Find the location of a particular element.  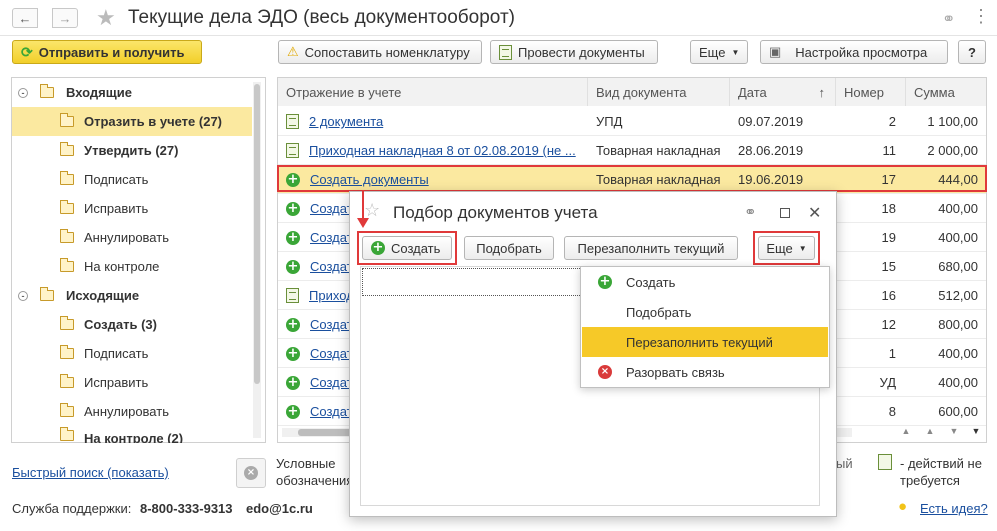

number-cell: 8 is located at coordinates (892, 411).